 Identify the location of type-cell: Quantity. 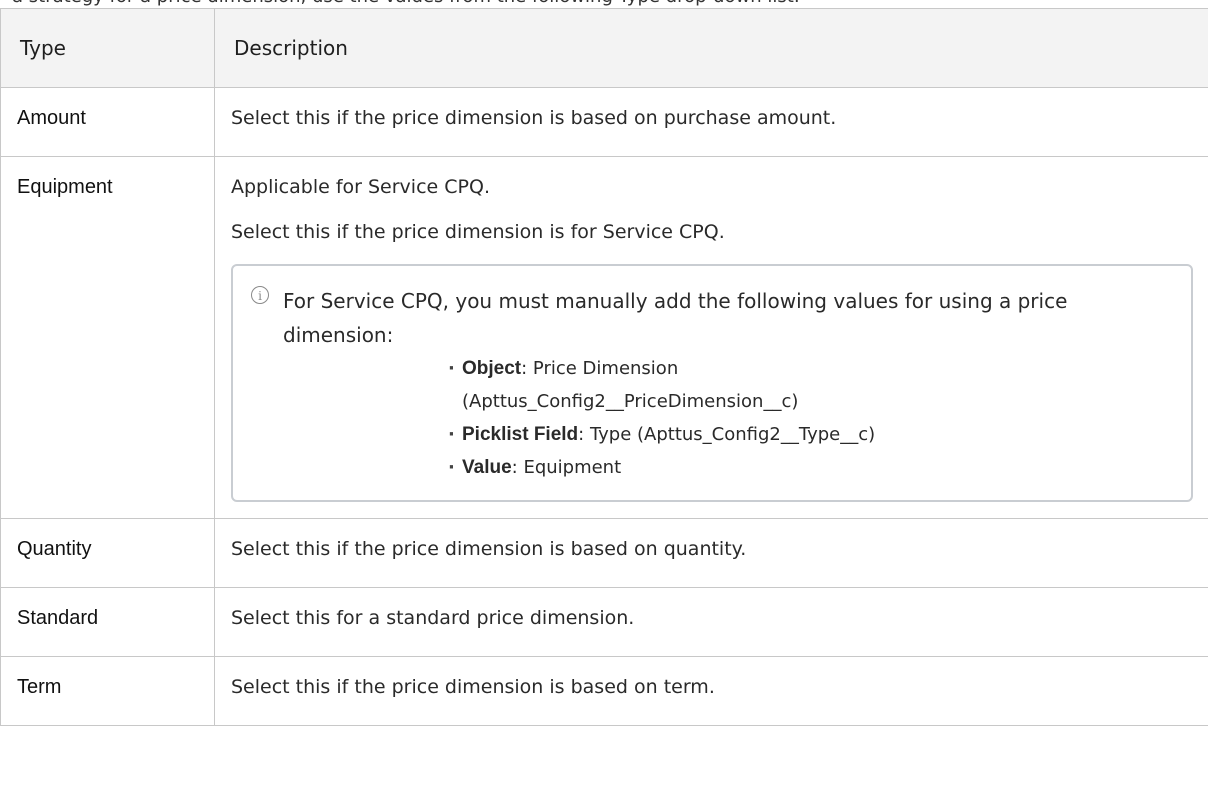
(107, 553).